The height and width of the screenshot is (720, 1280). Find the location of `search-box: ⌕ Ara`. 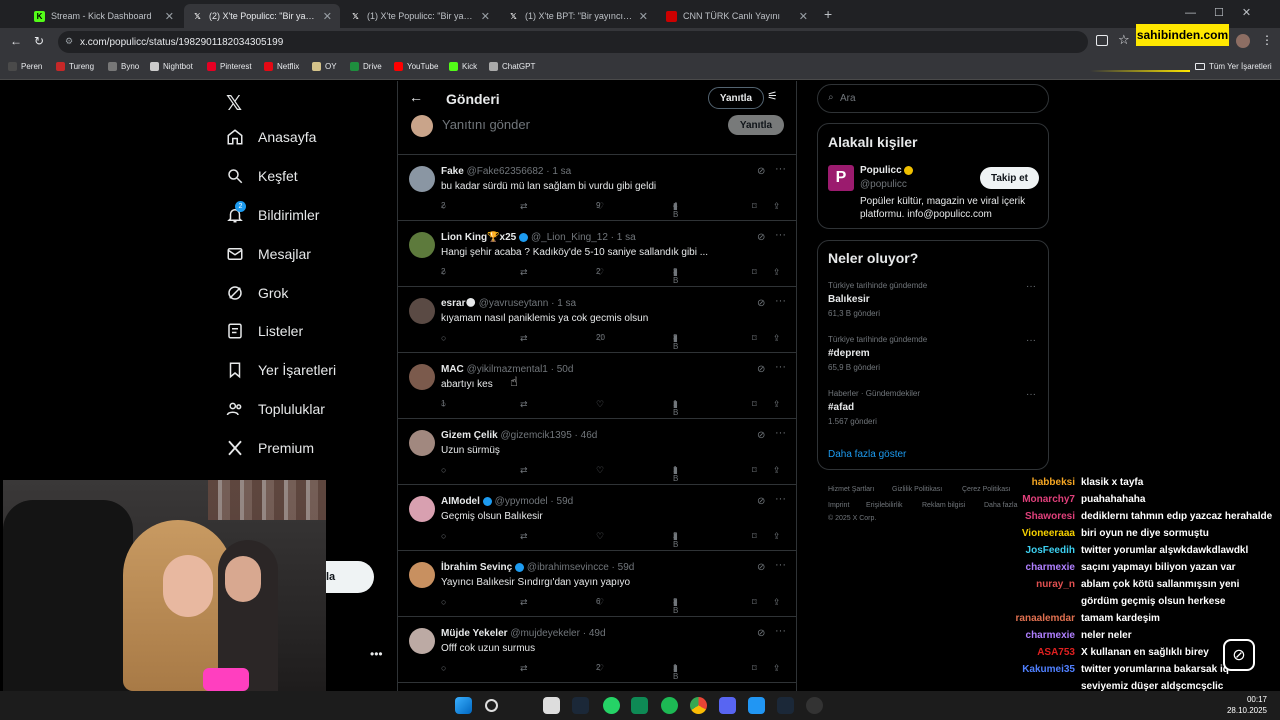

search-box: ⌕ Ara is located at coordinates (933, 98).